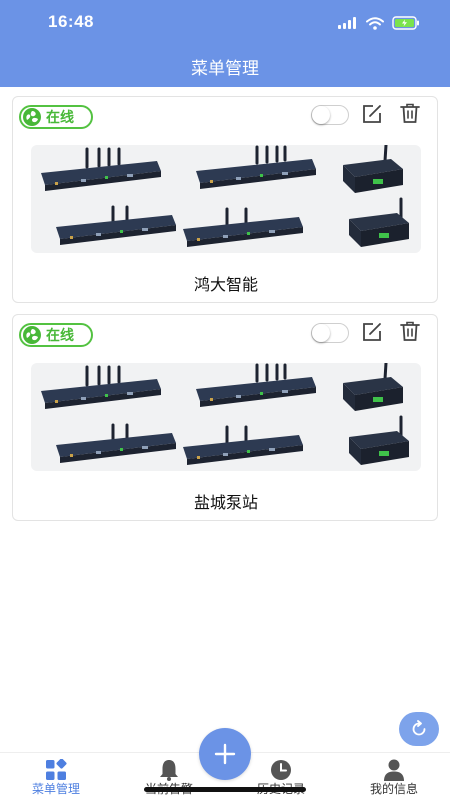 Image resolution: width=450 pixels, height=800 pixels. Describe the element at coordinates (393, 789) in the screenshot. I see `tab-label: 我的信息` at that location.